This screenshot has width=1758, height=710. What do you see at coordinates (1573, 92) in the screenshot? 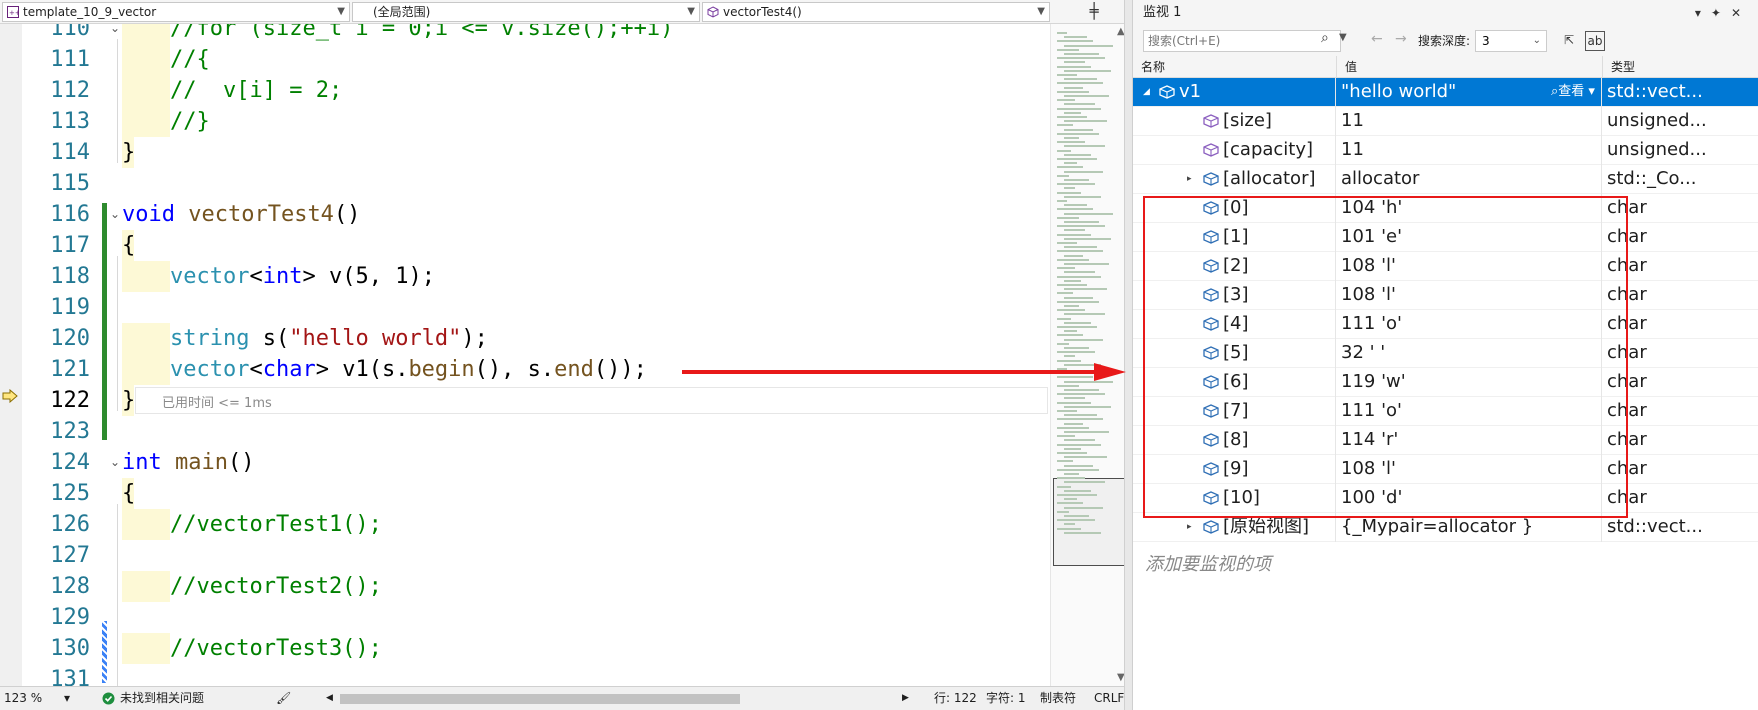
I see `text-visualizer-button: ⌕查看 ▾` at bounding box center [1573, 92].